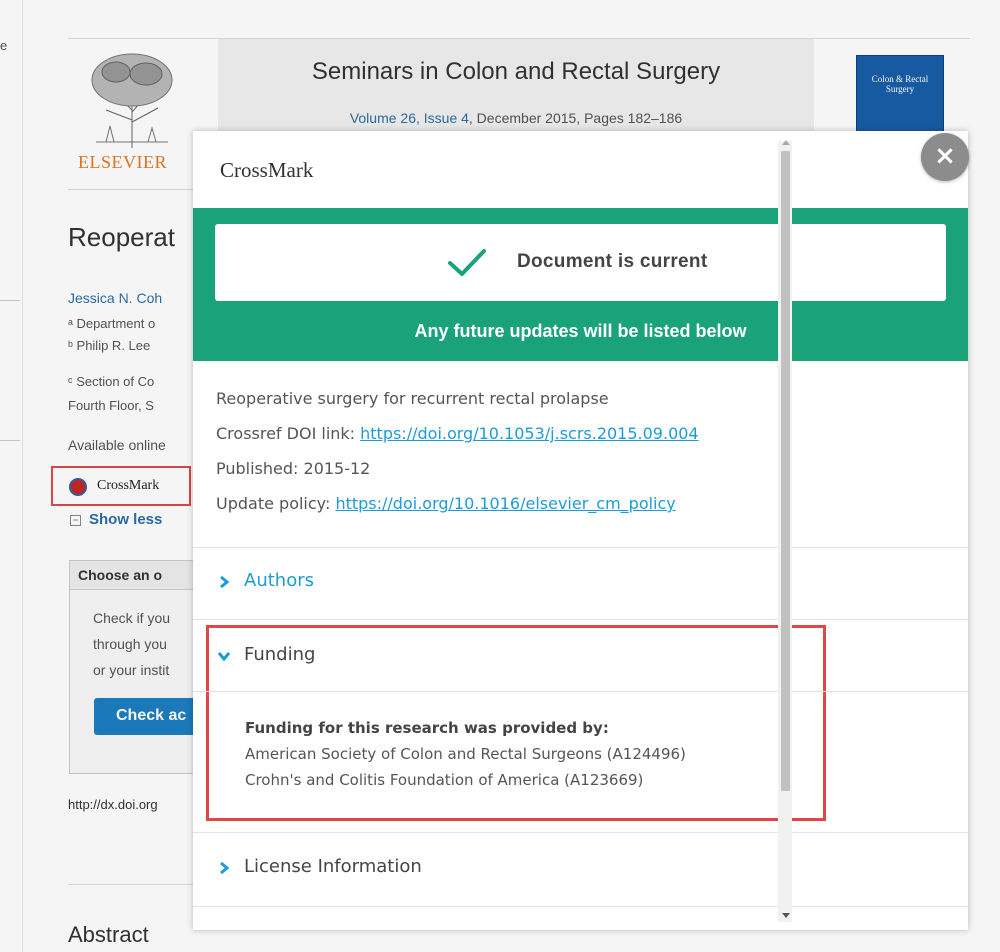 The height and width of the screenshot is (952, 1000). I want to click on policy-label: Update policy:, so click(276, 503).